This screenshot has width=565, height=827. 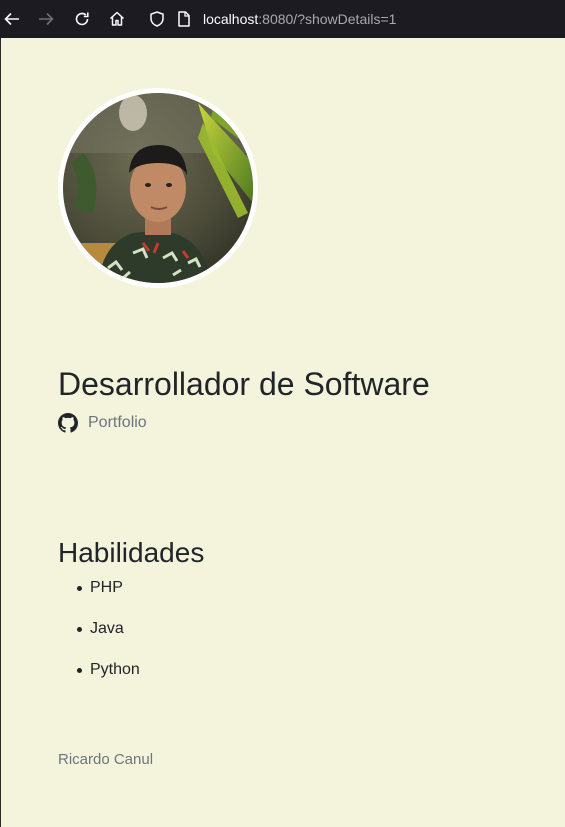 What do you see at coordinates (12, 19) in the screenshot?
I see `back-icon` at bounding box center [12, 19].